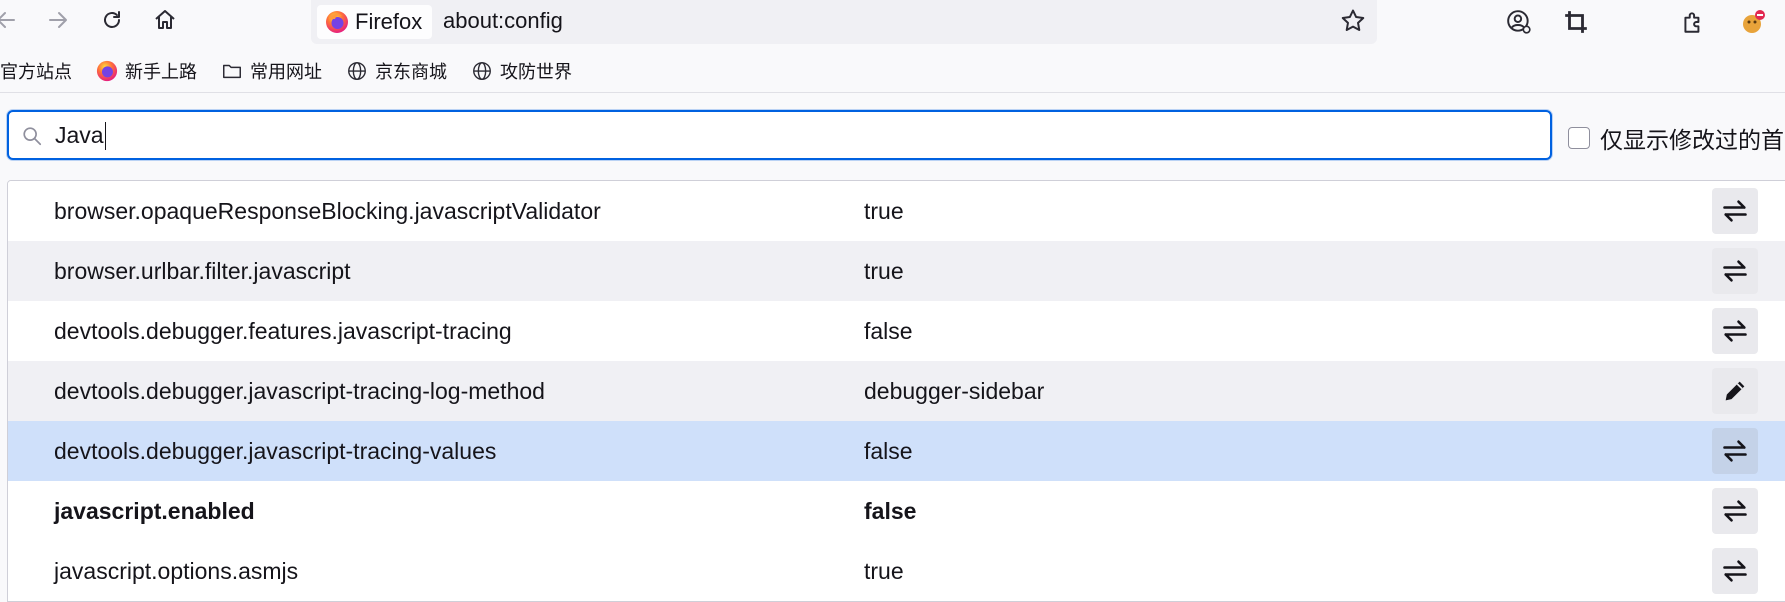 This screenshot has width=1785, height=602. What do you see at coordinates (202, 270) in the screenshot?
I see `pref-name: browser.urlbar.filter.javascript` at bounding box center [202, 270].